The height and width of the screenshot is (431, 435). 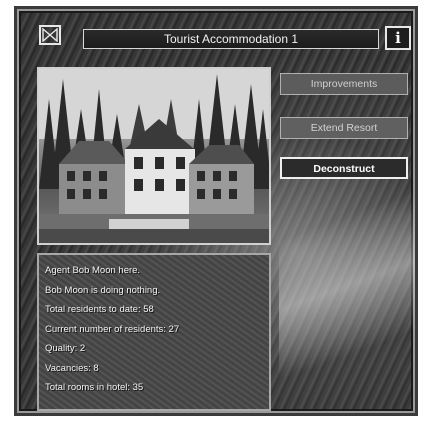 What do you see at coordinates (344, 168) in the screenshot?
I see `deconstruct-button: Deconstruct` at bounding box center [344, 168].